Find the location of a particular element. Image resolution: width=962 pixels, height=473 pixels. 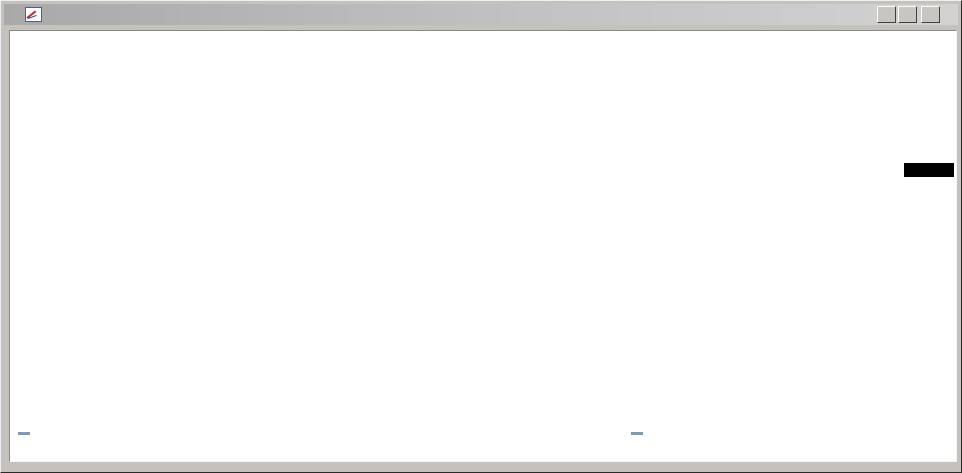

month-badge-april is located at coordinates (637, 433).